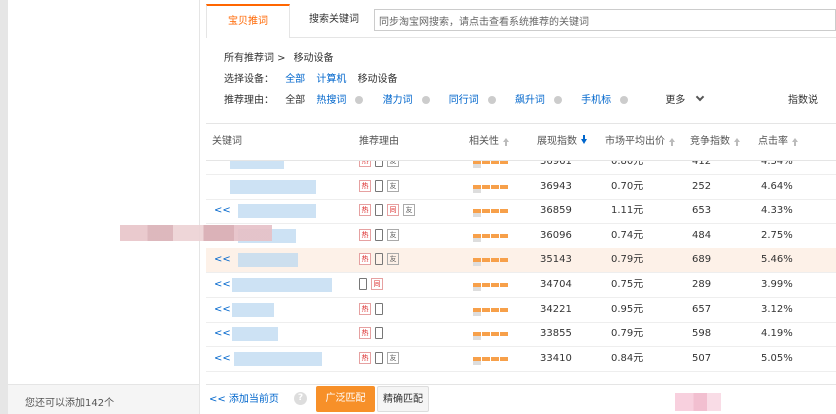 The height and width of the screenshot is (414, 836). I want to click on col-relevance: 相关性, so click(489, 142).